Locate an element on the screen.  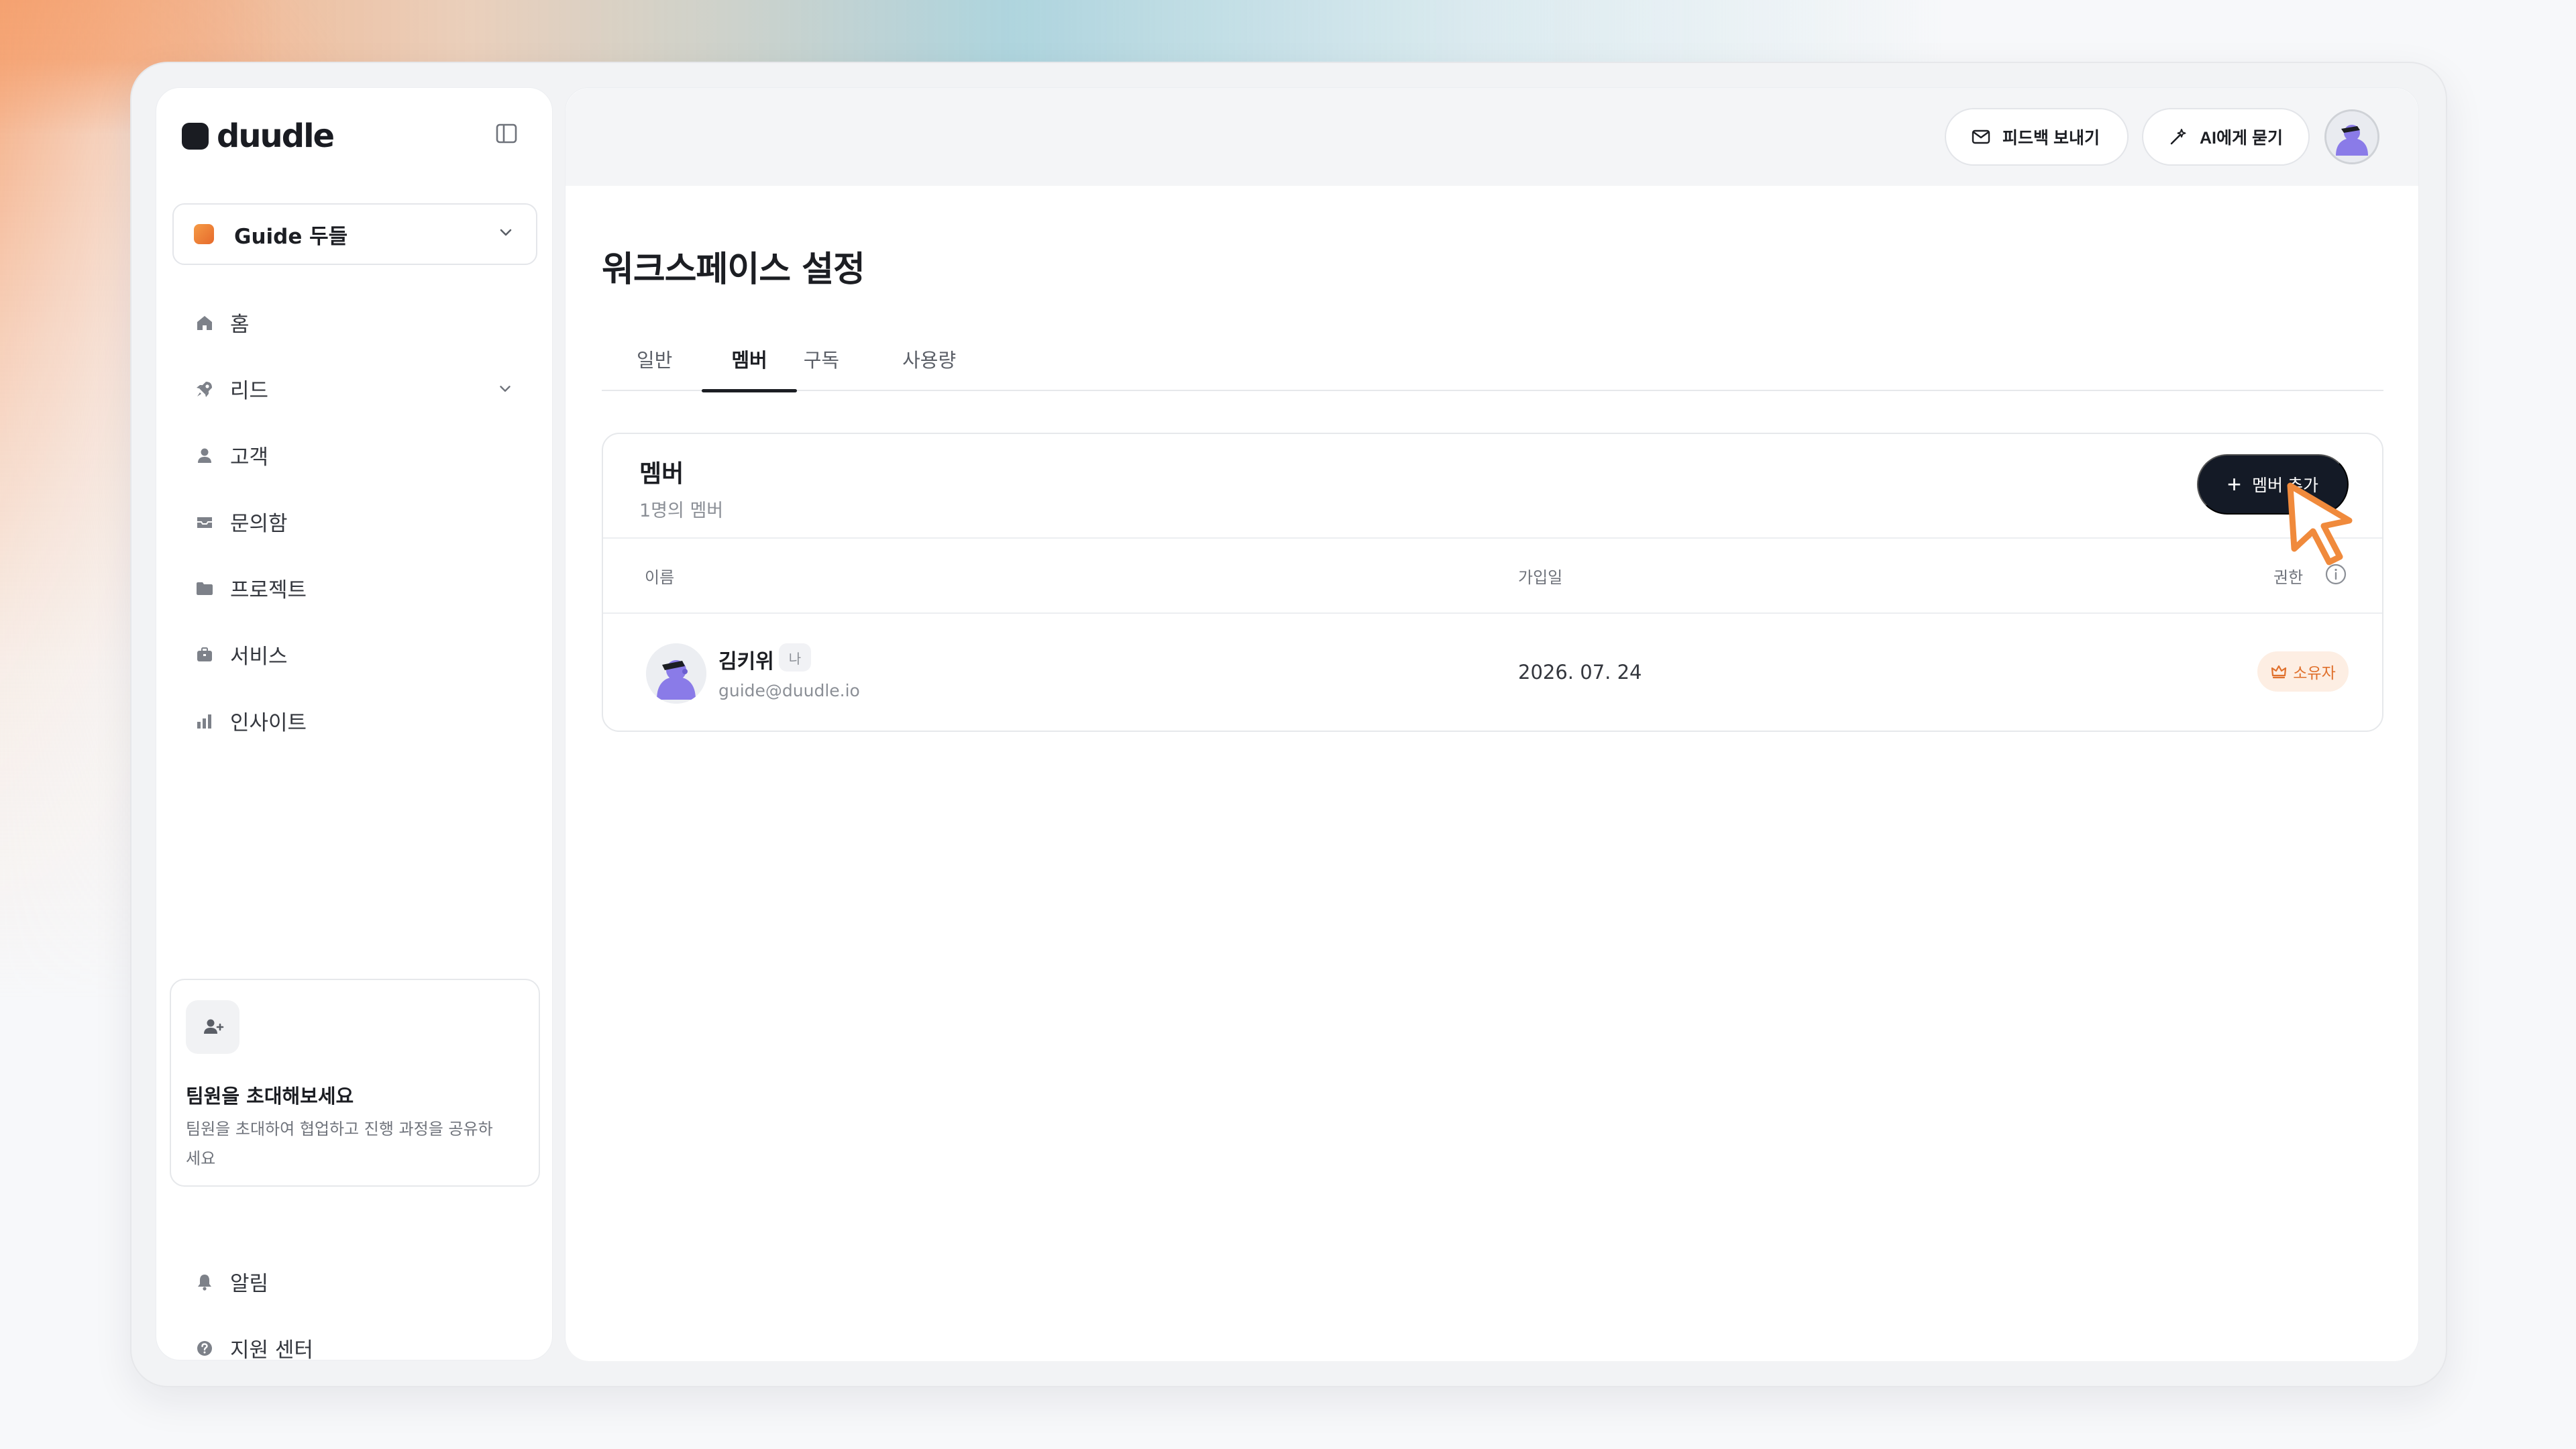
tab-label: 사용량 is located at coordinates (929, 360).